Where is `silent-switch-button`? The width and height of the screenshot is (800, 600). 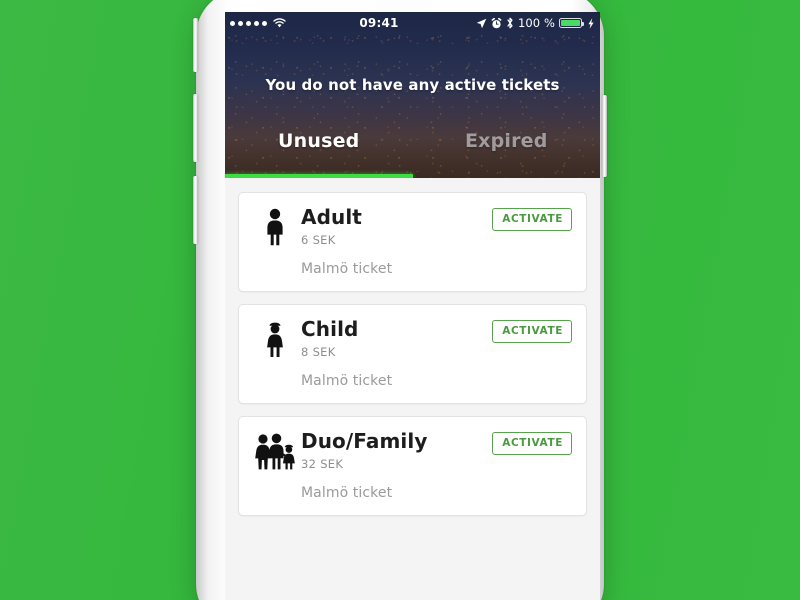 silent-switch-button is located at coordinates (195, 45).